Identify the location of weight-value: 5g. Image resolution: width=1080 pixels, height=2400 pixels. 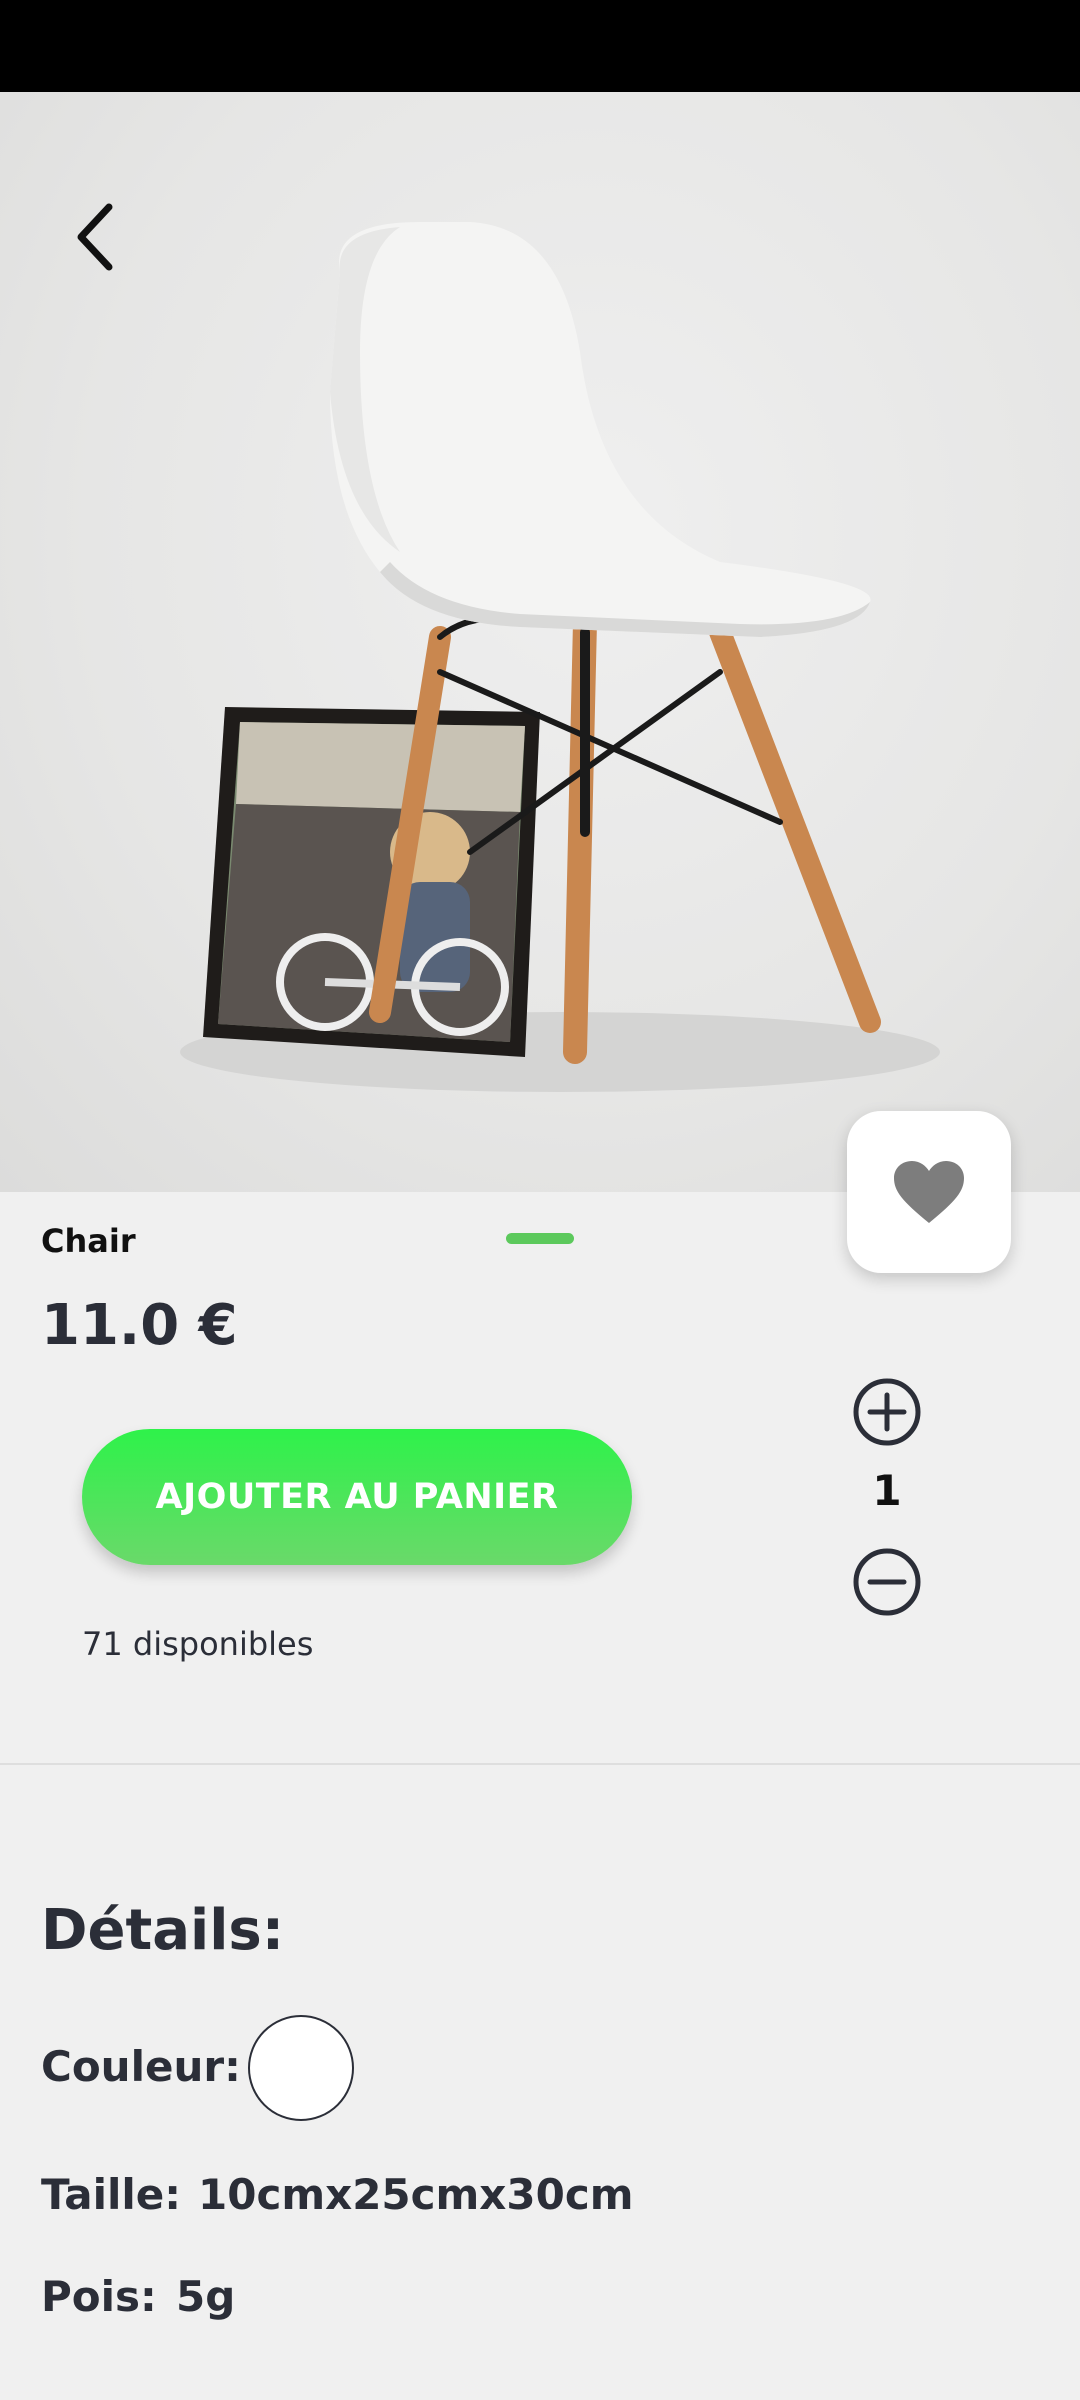
(206, 2296).